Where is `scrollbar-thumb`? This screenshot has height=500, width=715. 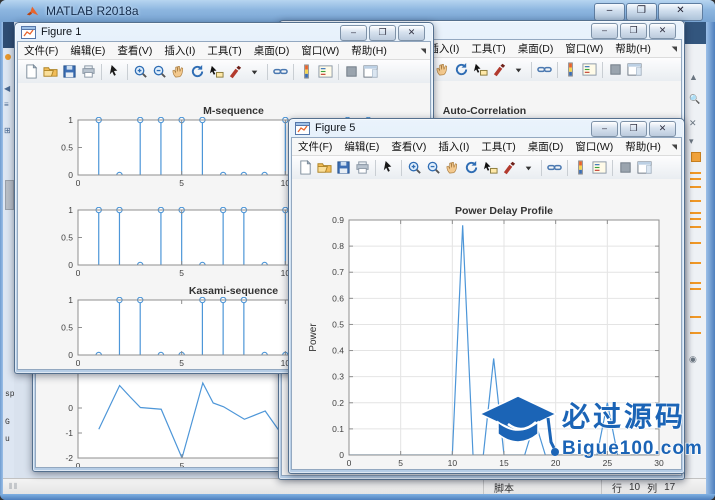
scrollbar-thumb is located at coordinates (9, 195).